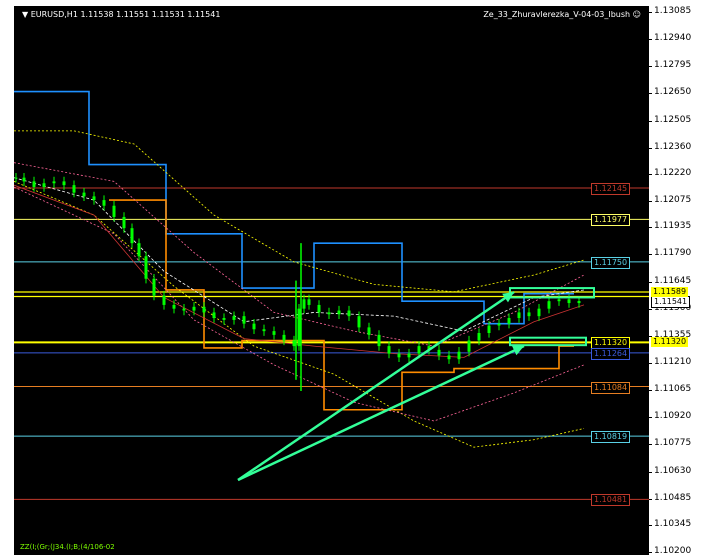  Describe the element at coordinates (673, 146) in the screenshot. I see `axis-label: 1.12360` at that location.